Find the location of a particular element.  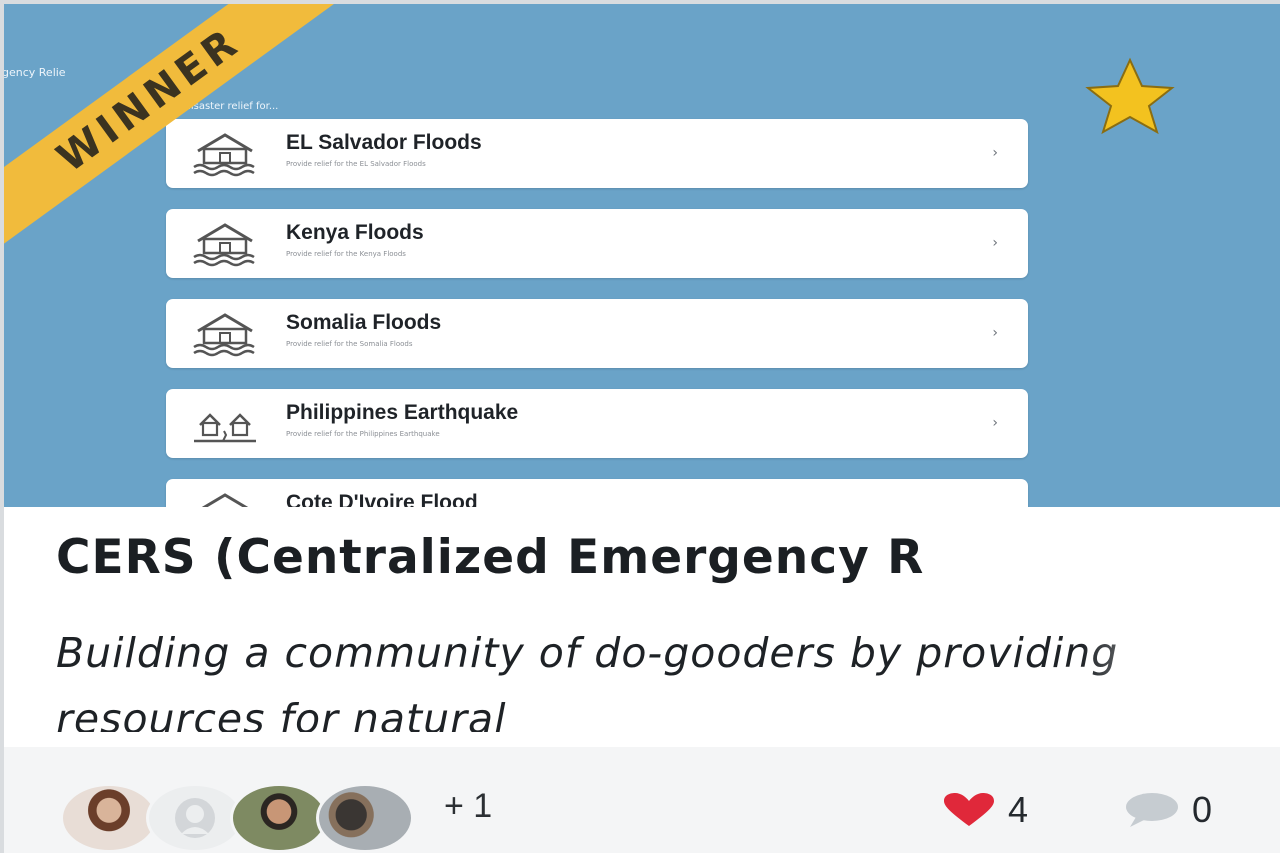

like-count: 4 is located at coordinates (1018, 809).